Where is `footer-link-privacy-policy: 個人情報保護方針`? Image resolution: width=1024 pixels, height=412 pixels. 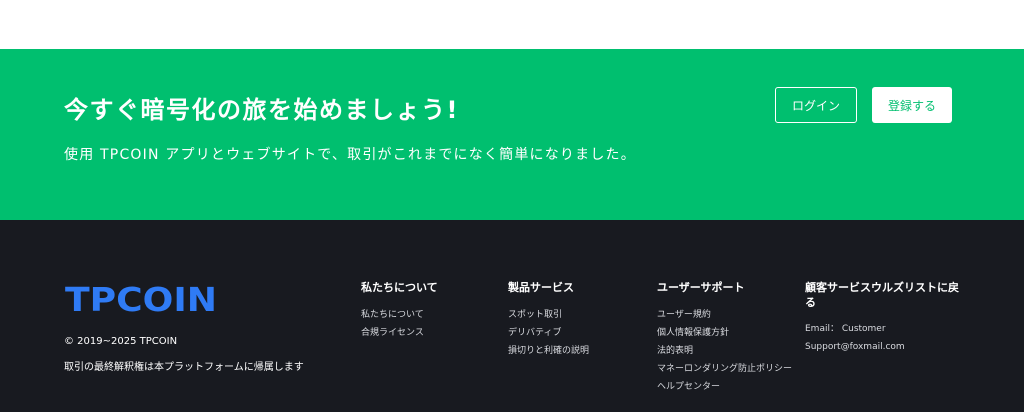 footer-link-privacy-policy: 個人情報保護方針 is located at coordinates (724, 333).